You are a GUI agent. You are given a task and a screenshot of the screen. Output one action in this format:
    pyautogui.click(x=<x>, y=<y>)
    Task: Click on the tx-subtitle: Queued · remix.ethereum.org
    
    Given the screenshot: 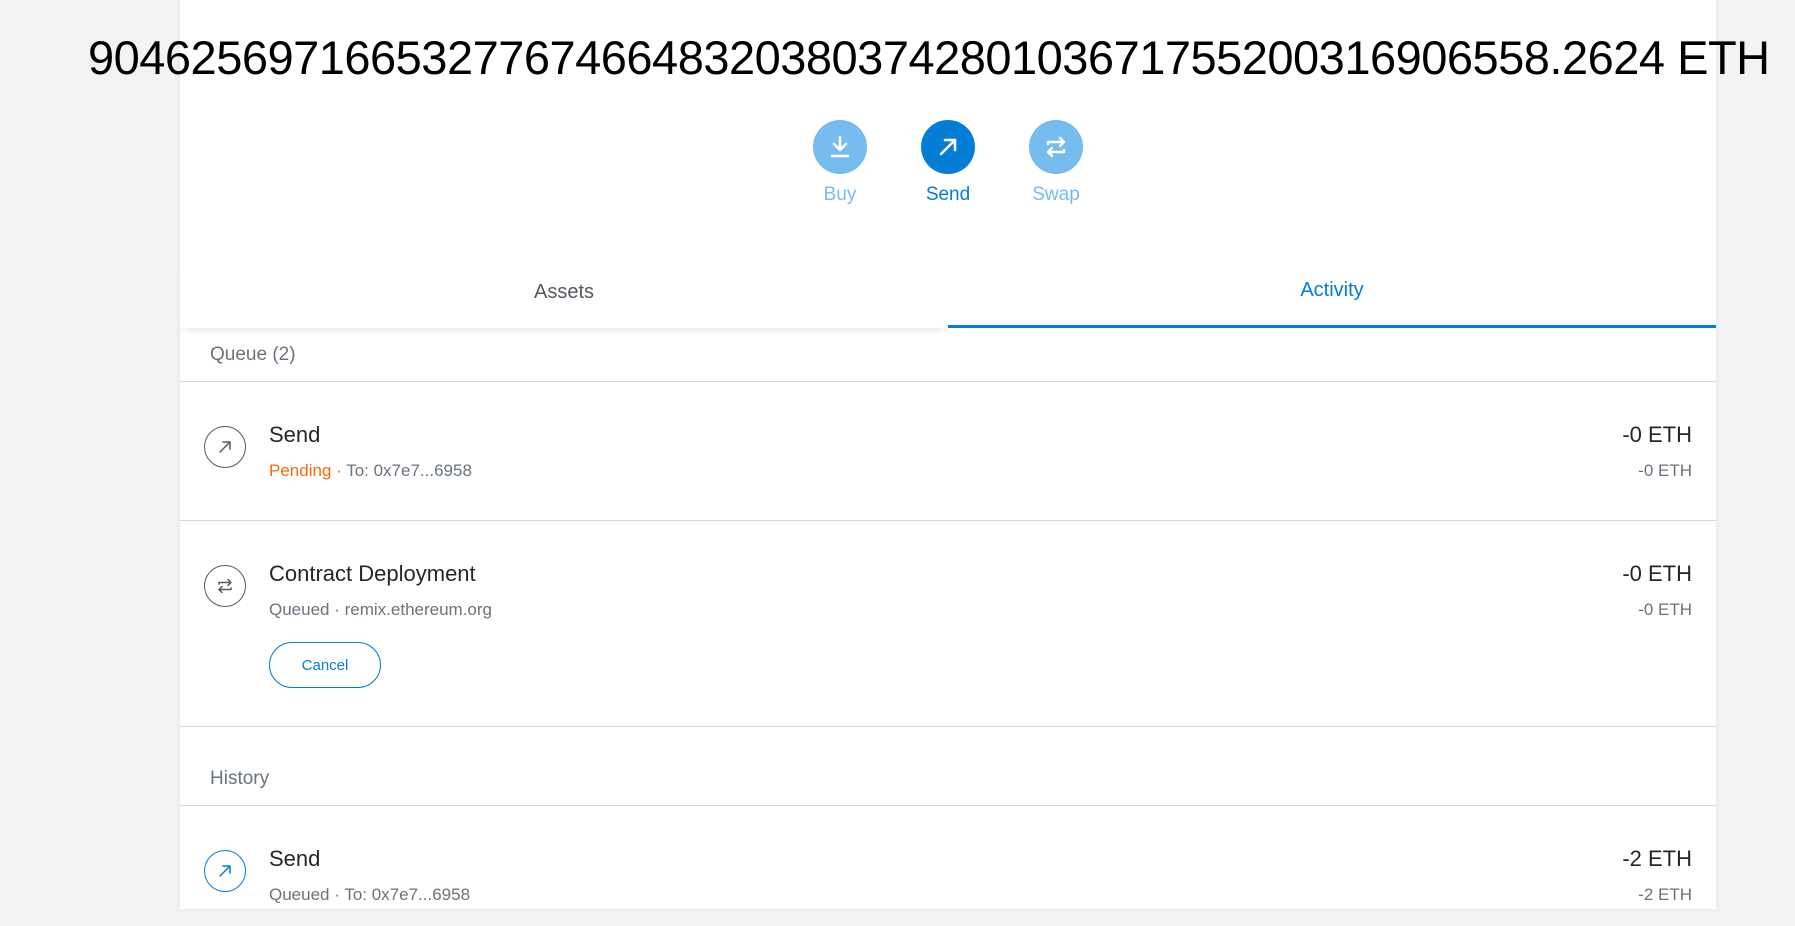 What is the action you would take?
    pyautogui.click(x=380, y=610)
    